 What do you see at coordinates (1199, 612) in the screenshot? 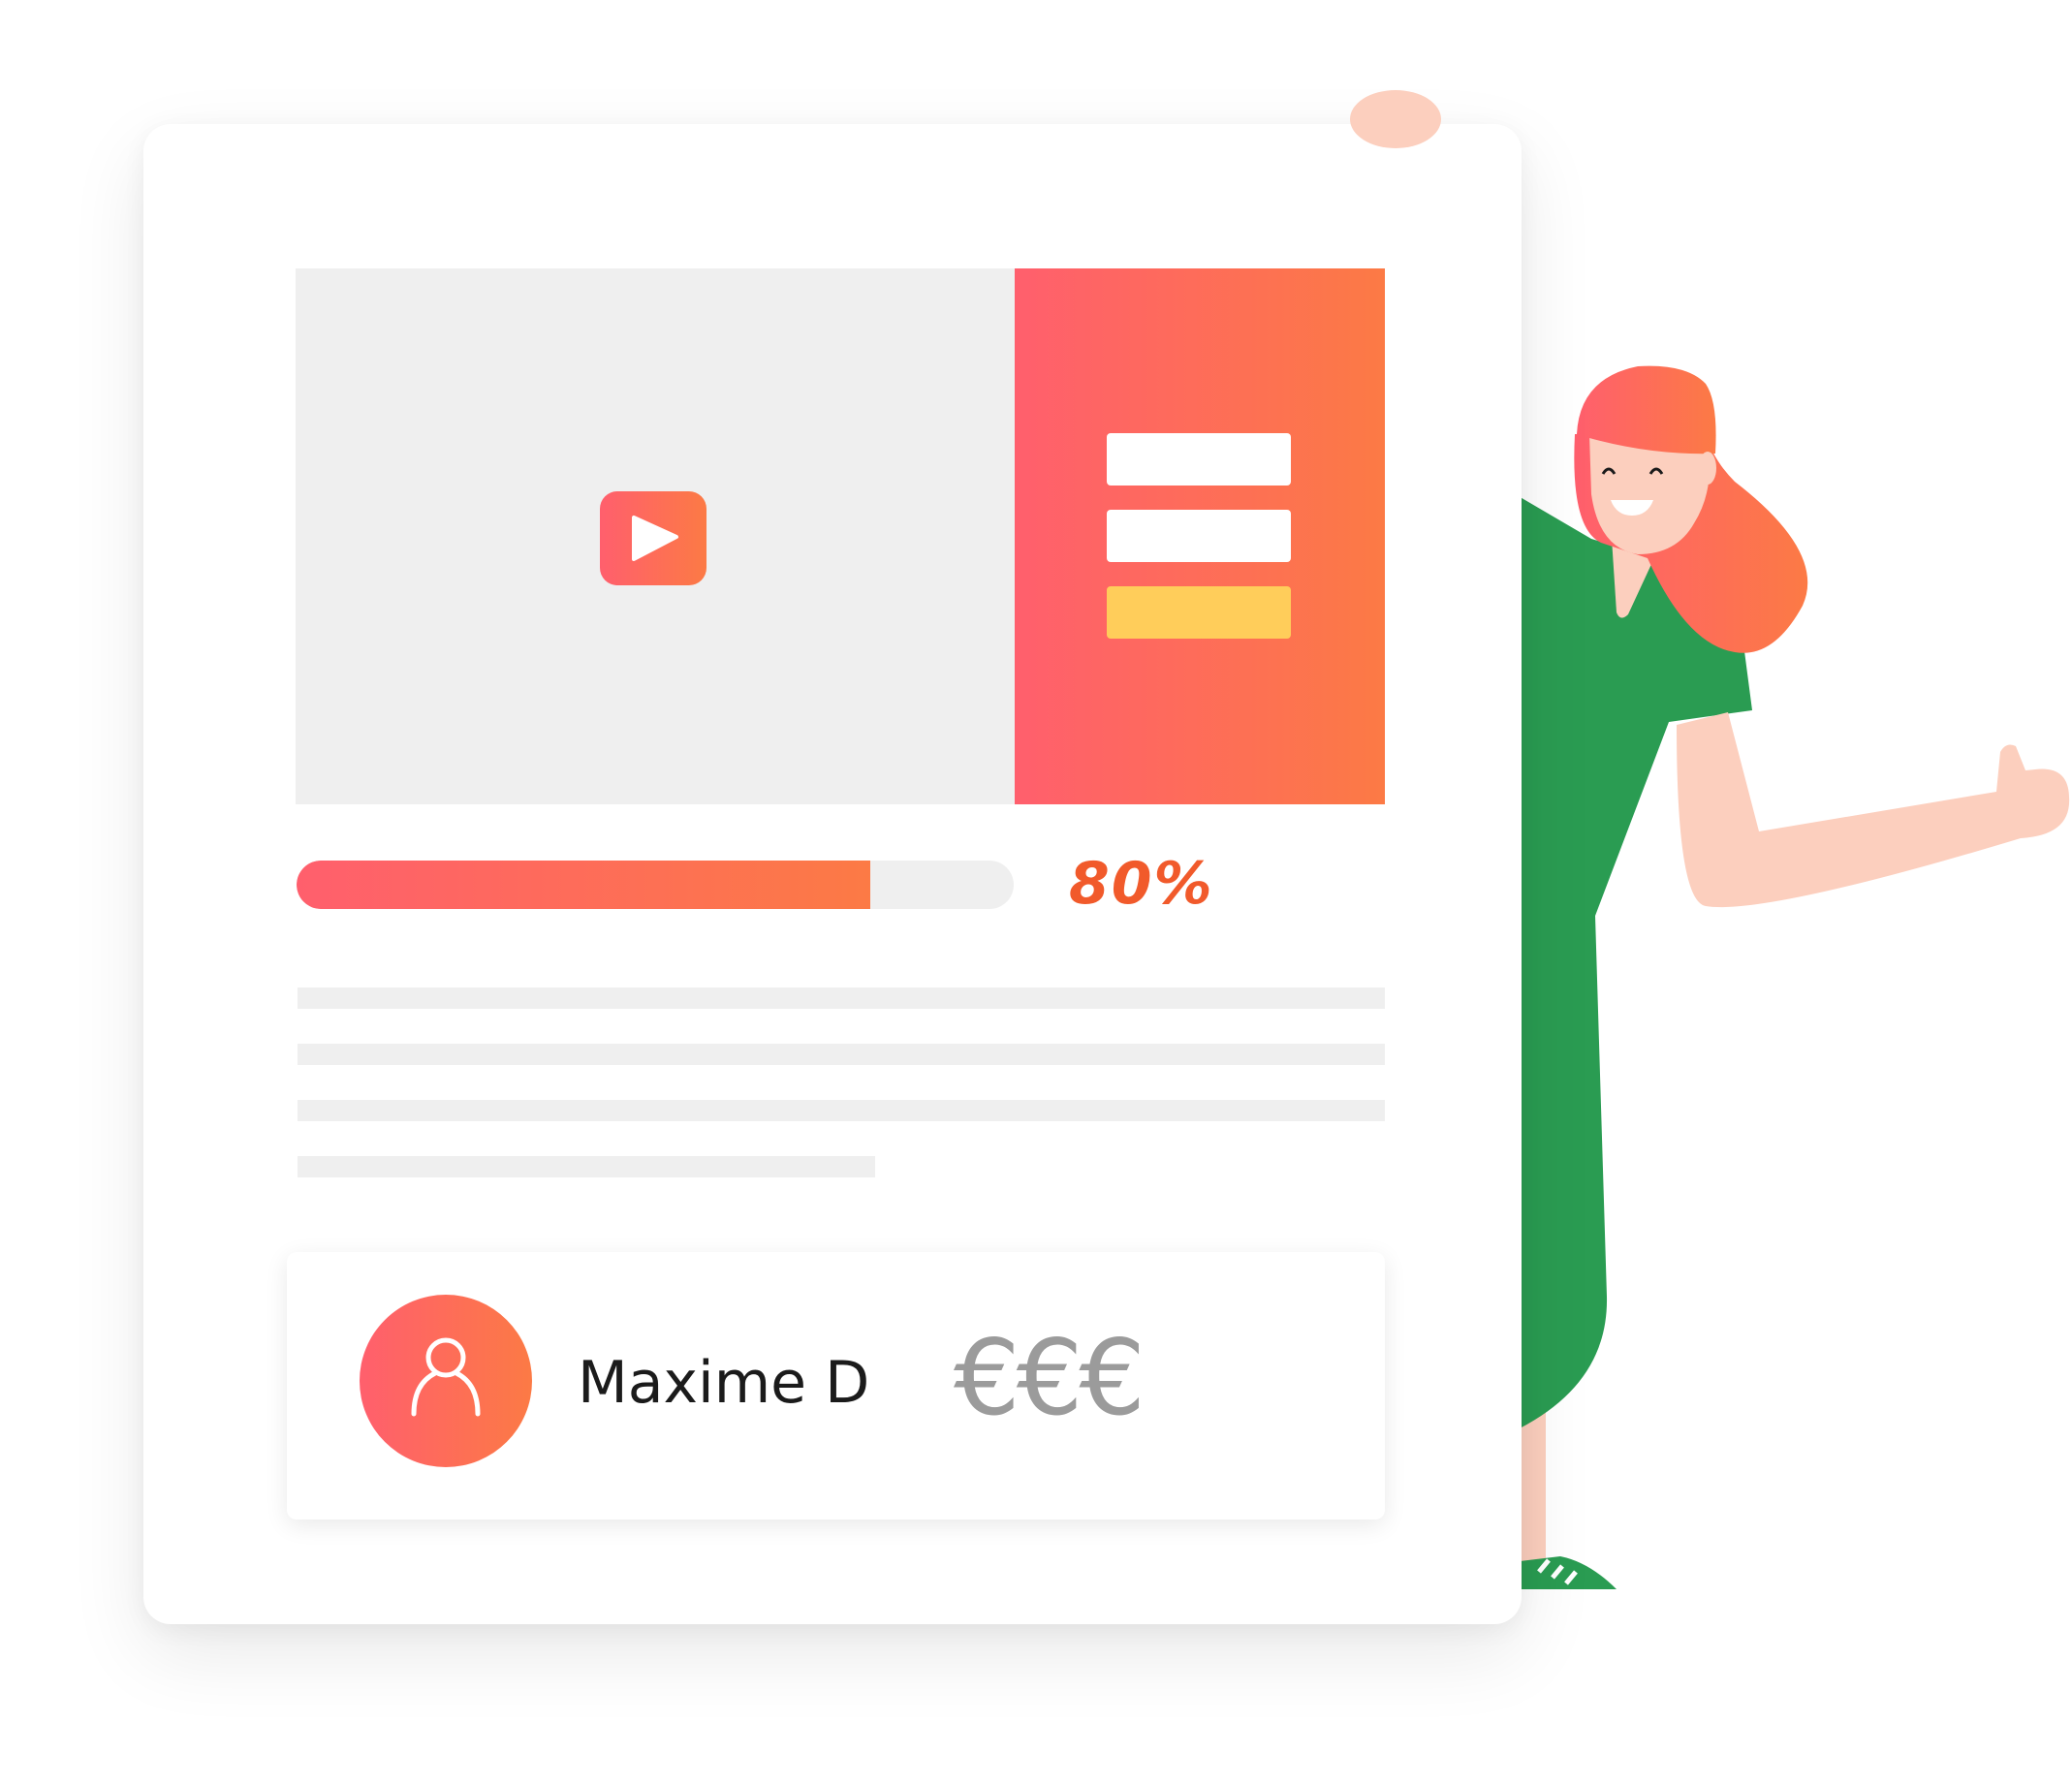
I see `form-submit-button` at bounding box center [1199, 612].